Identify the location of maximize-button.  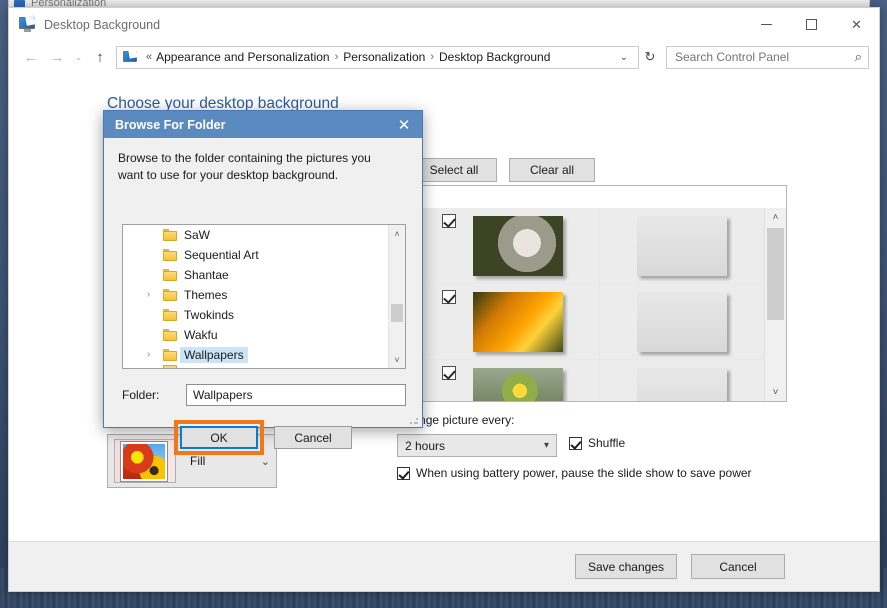
(811, 24).